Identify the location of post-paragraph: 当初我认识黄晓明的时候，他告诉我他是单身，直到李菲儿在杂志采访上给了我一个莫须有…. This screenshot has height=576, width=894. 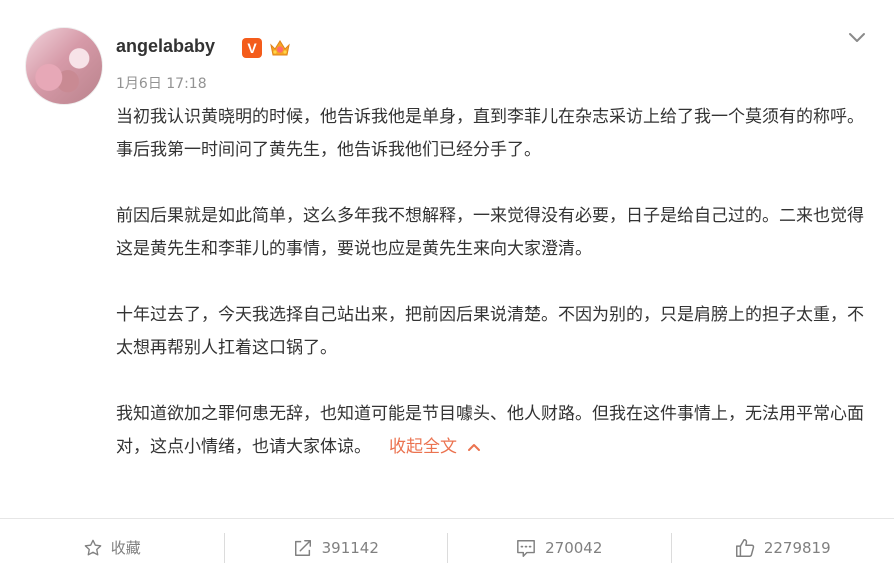
(490, 133).